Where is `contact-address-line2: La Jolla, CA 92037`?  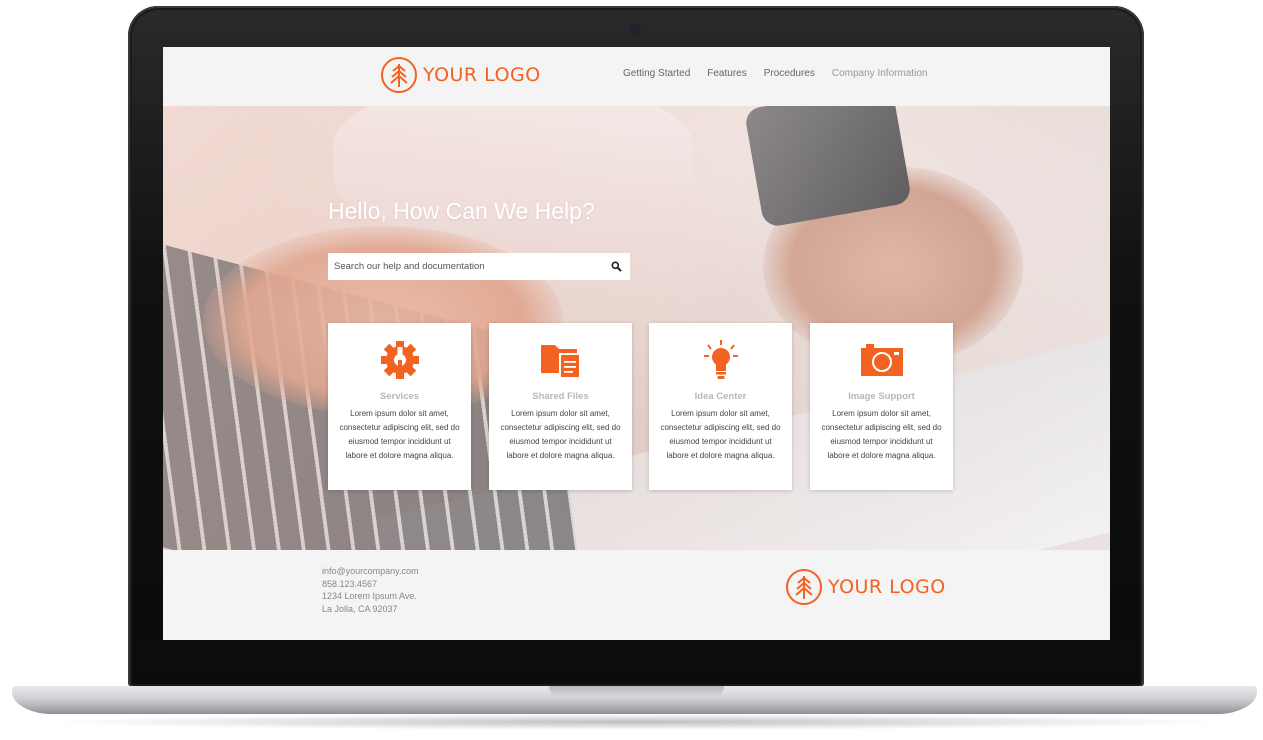 contact-address-line2: La Jolla, CA 92037 is located at coordinates (360, 608).